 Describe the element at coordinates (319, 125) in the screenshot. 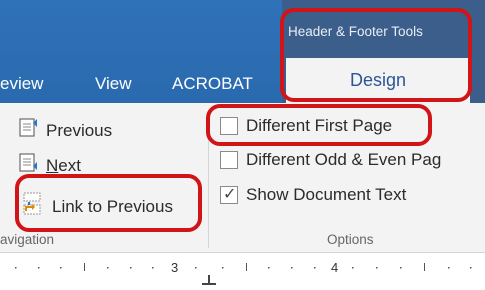

I see `different-first-page-label: Different First Page` at that location.